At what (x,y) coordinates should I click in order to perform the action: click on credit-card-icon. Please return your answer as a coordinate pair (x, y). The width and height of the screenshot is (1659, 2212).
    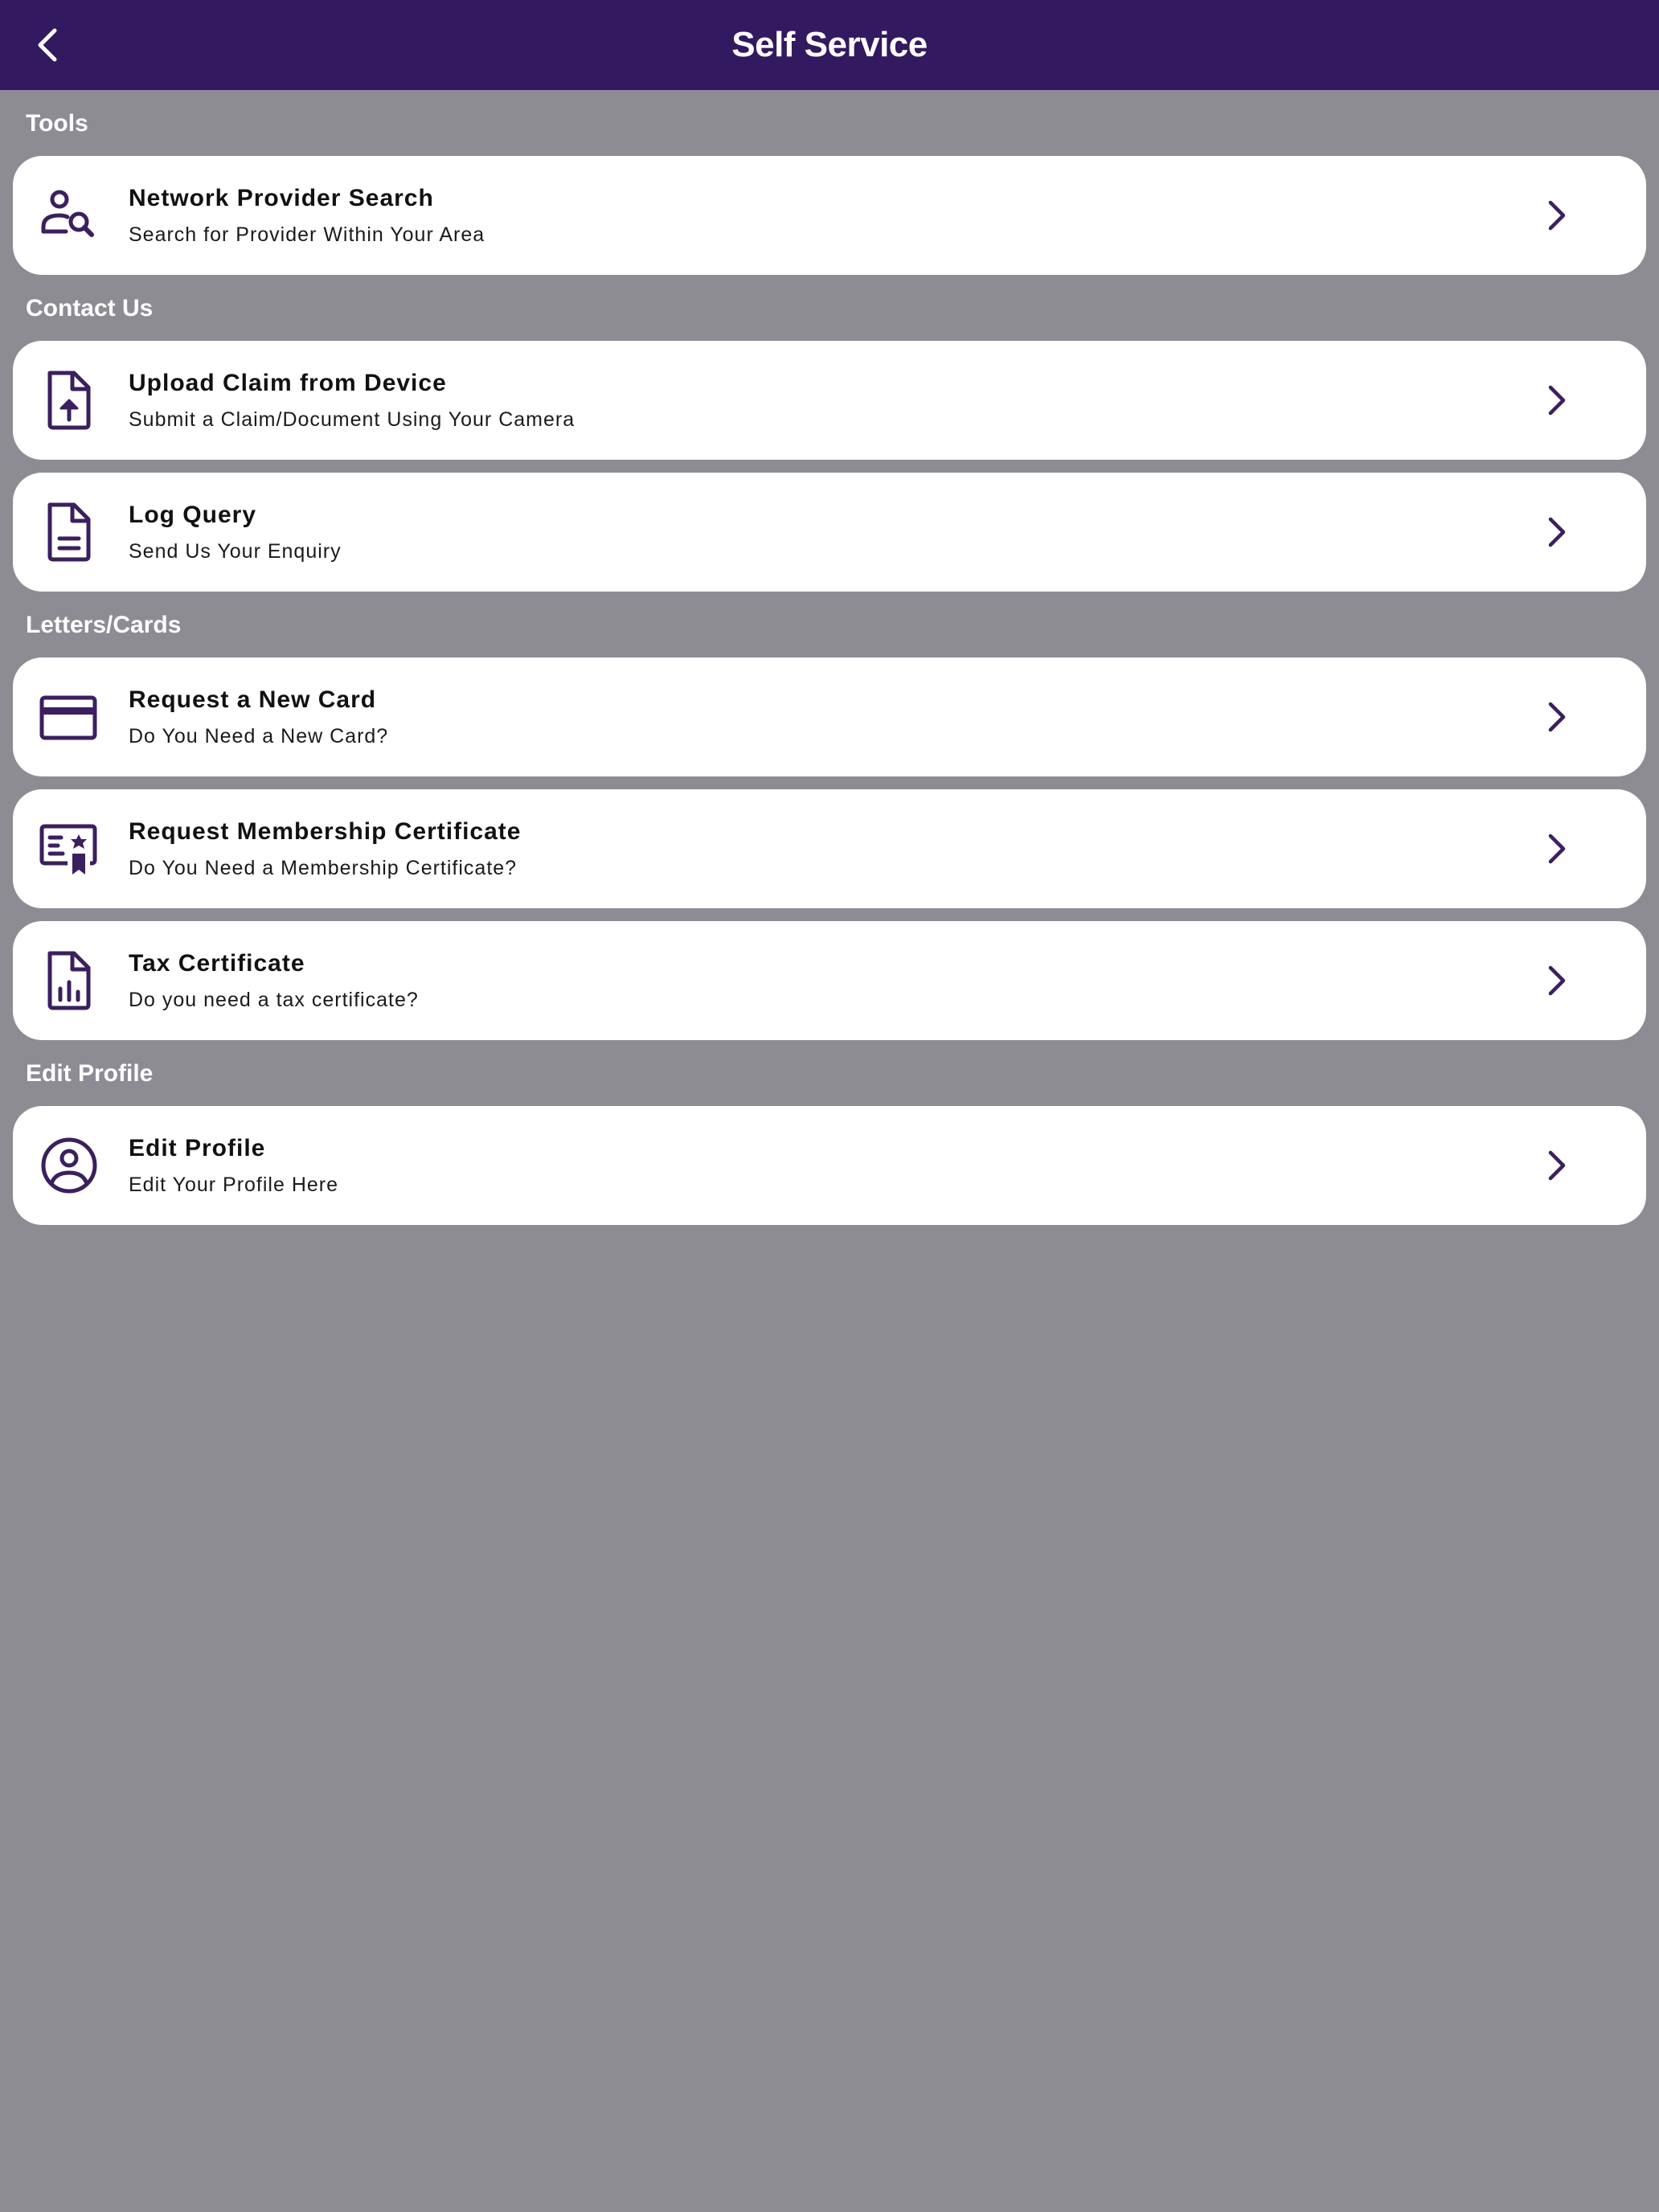
    Looking at the image, I should click on (69, 717).